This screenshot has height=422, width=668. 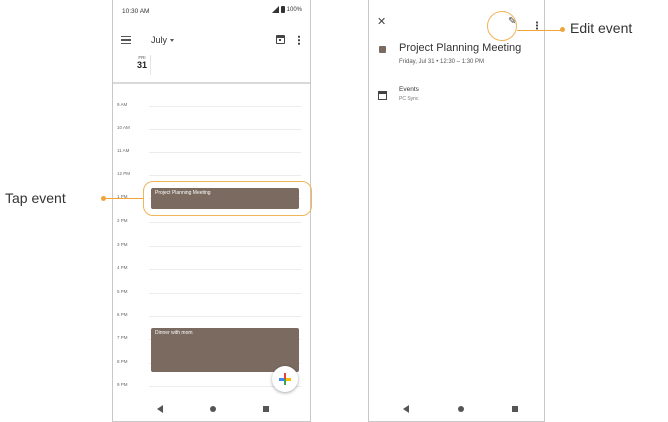 What do you see at coordinates (211, 10) in the screenshot?
I see `status-bar: 10:30 AM 100%` at bounding box center [211, 10].